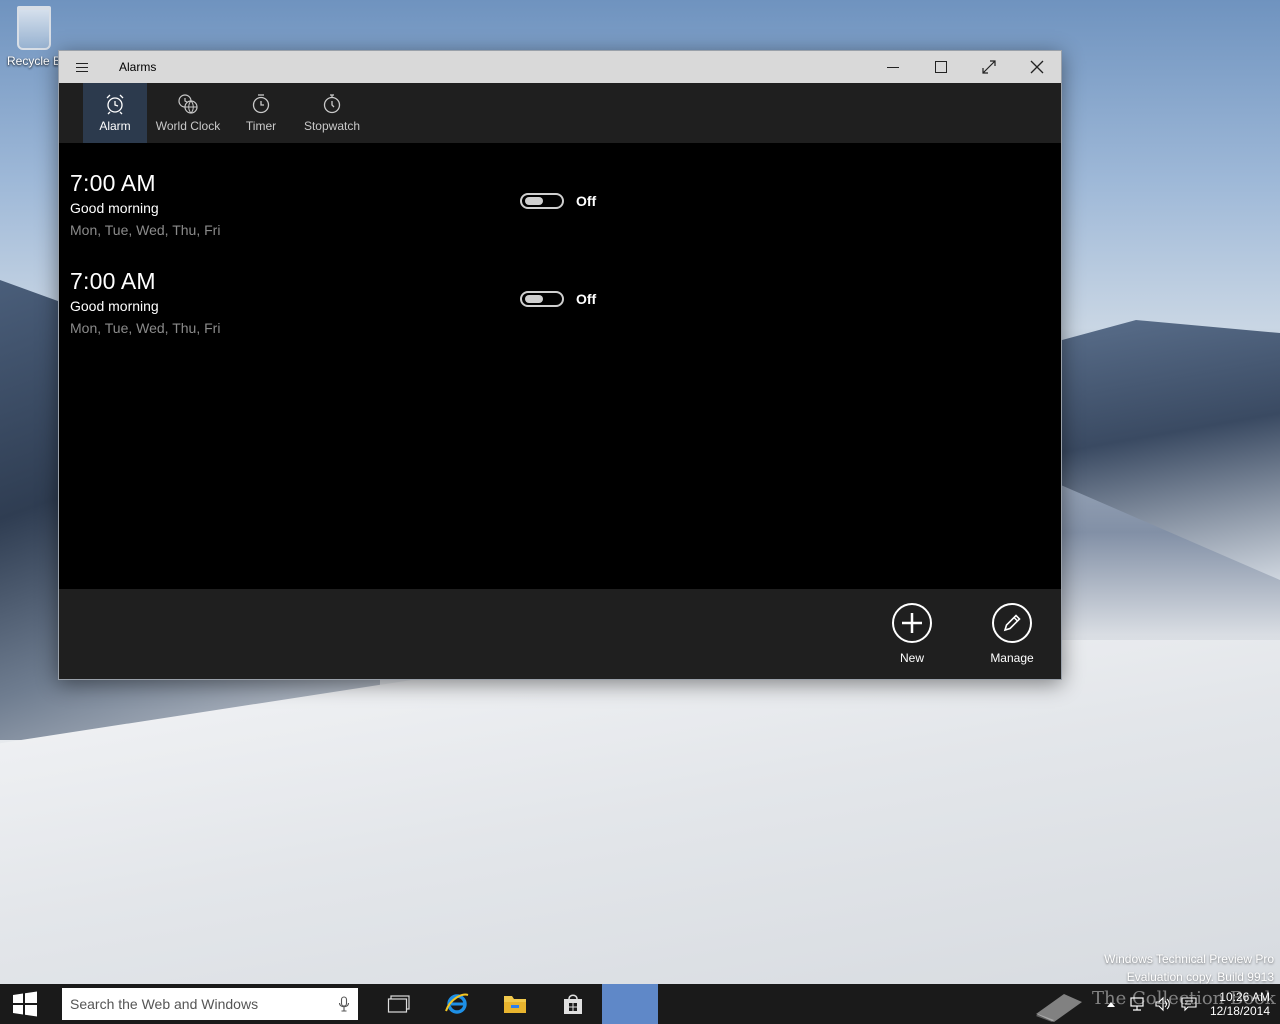 This screenshot has height=1024, width=1280. What do you see at coordinates (344, 1004) in the screenshot?
I see `microphone-icon` at bounding box center [344, 1004].